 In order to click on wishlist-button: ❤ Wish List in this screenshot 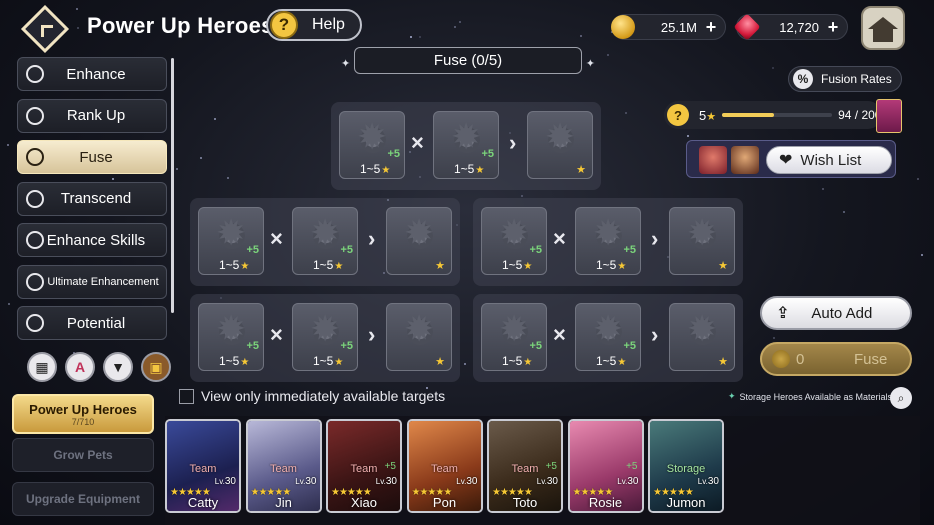, I will do `click(829, 160)`.